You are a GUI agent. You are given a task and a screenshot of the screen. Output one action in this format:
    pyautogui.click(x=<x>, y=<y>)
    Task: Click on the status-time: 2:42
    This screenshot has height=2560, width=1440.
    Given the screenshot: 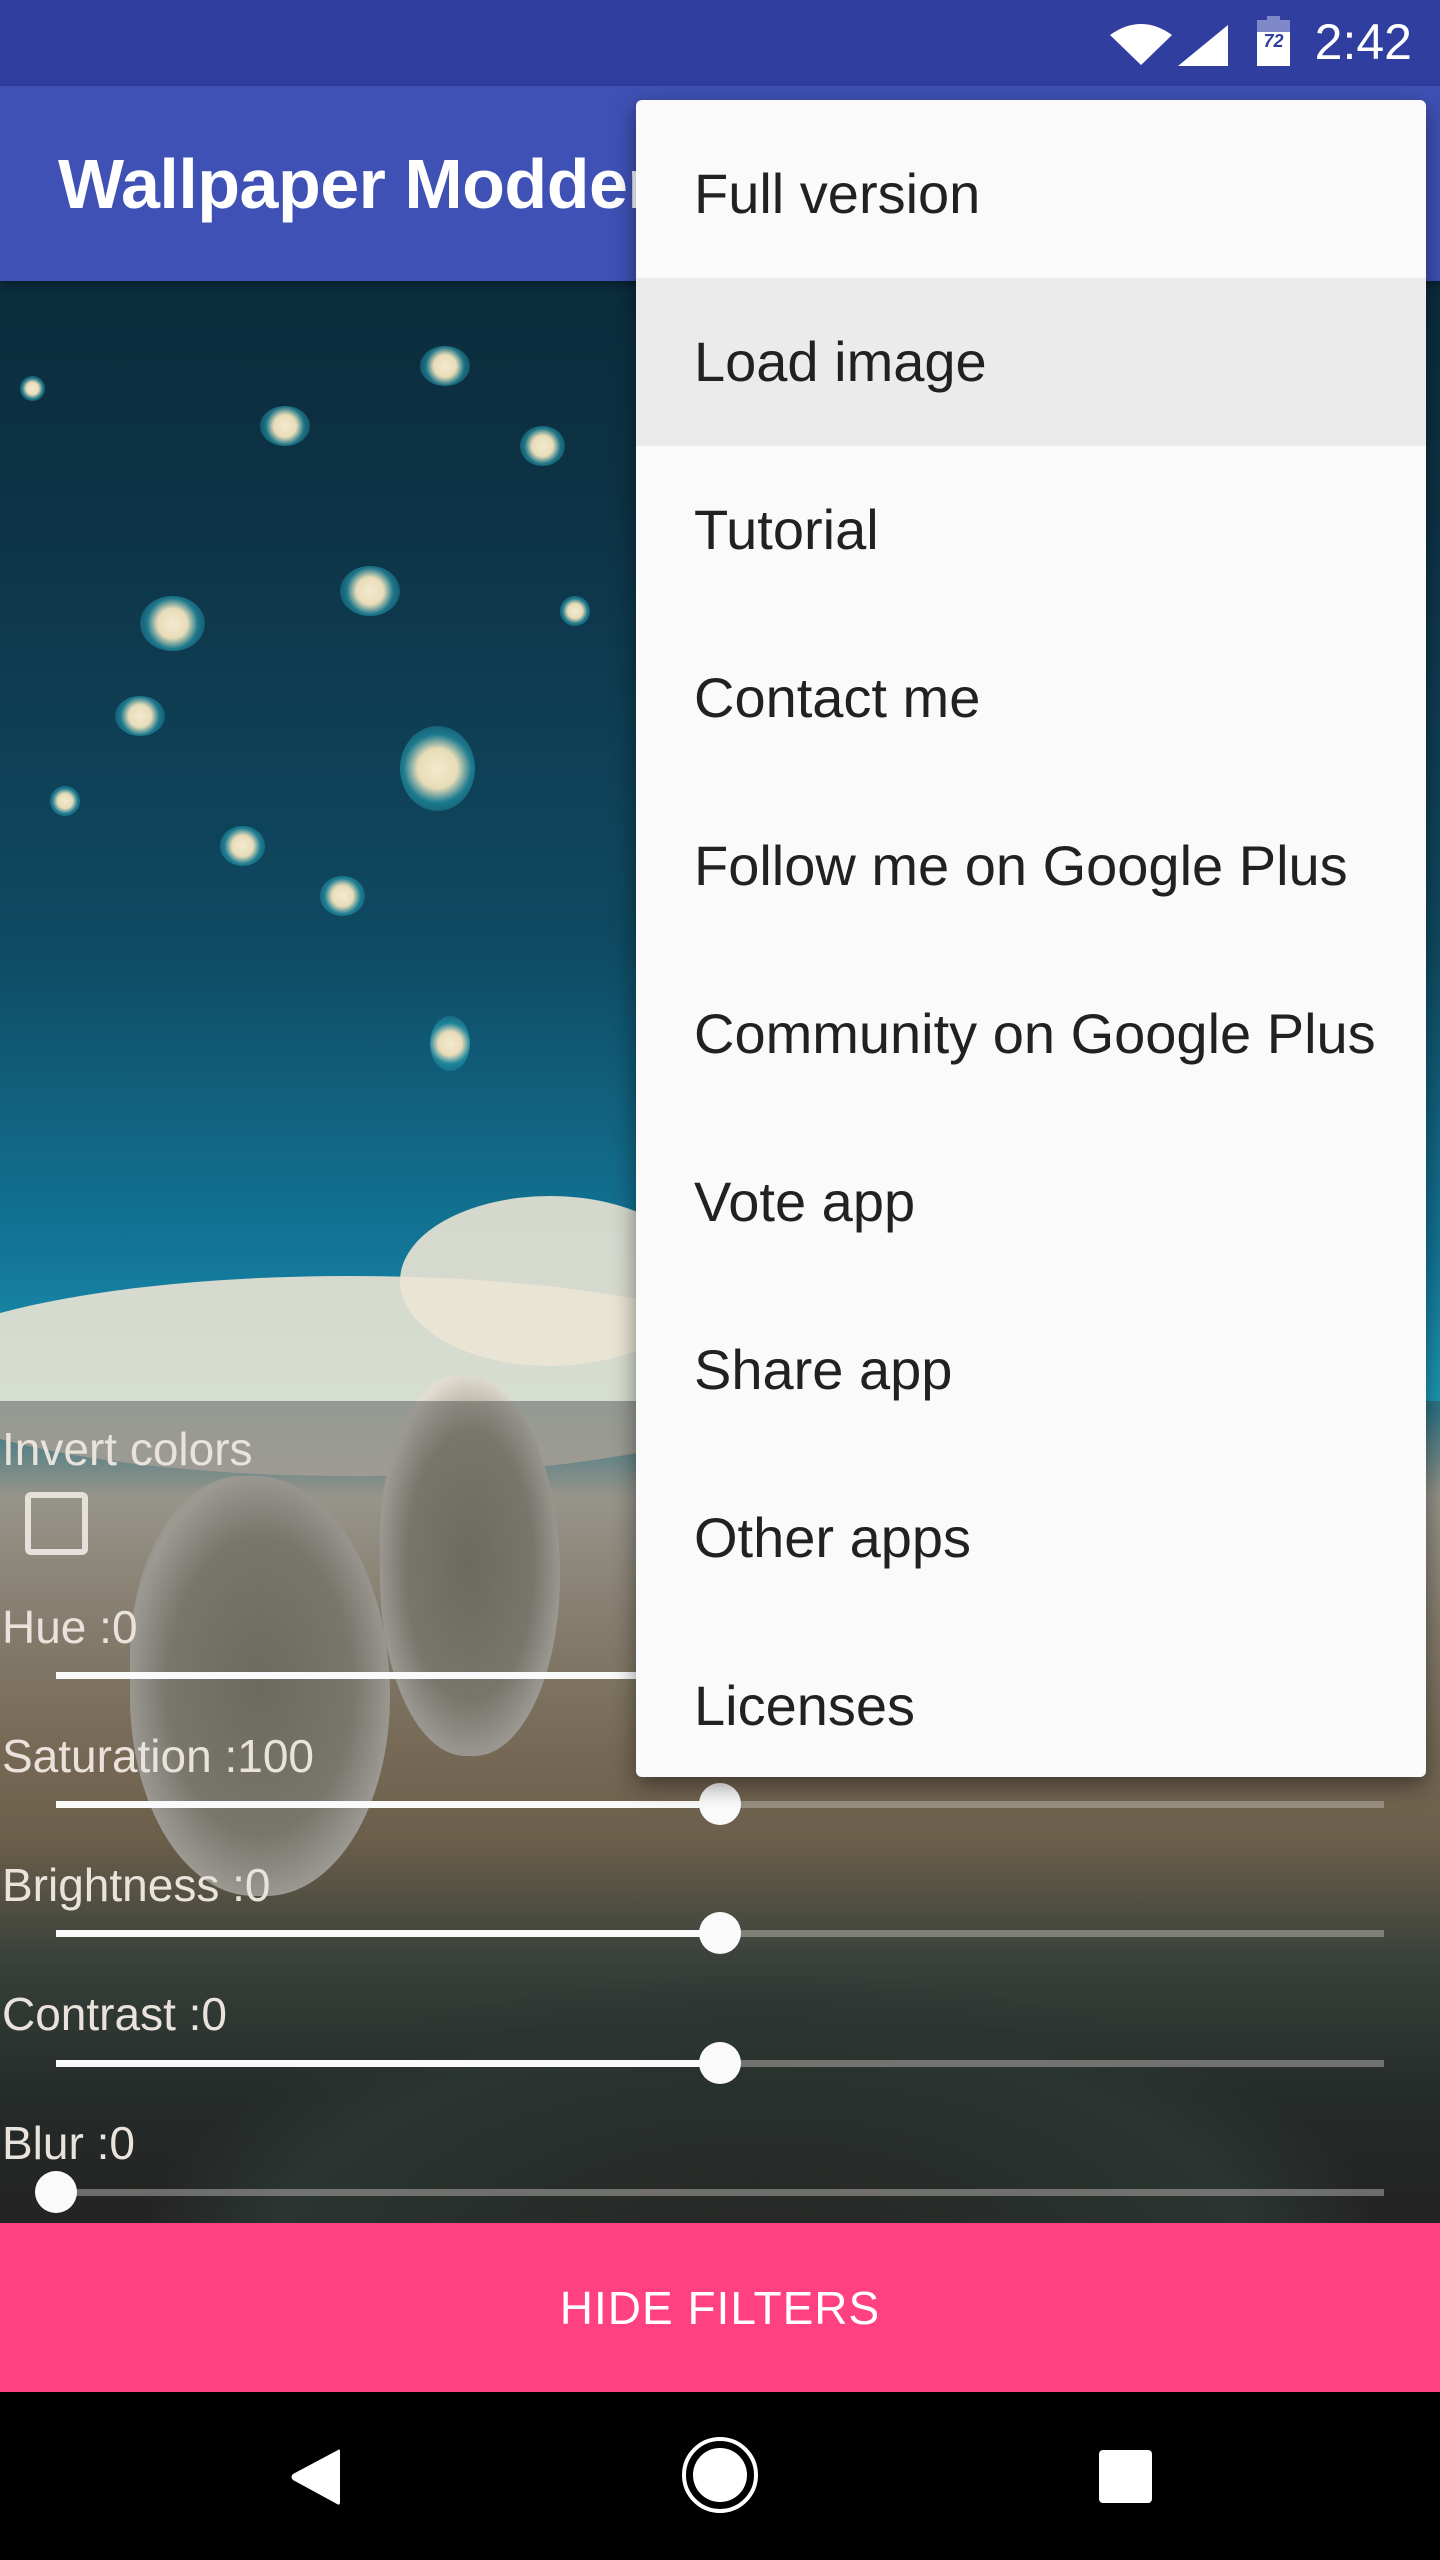 What is the action you would take?
    pyautogui.click(x=1363, y=42)
    